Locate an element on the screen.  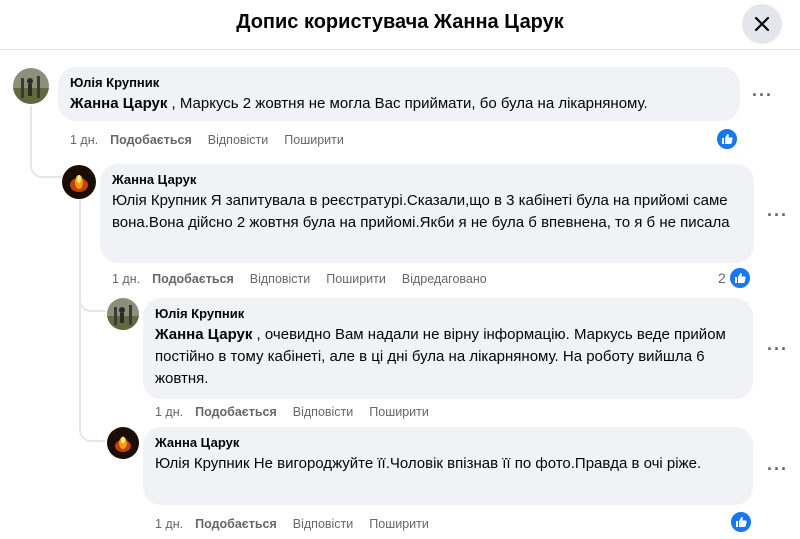
close-button is located at coordinates (762, 24).